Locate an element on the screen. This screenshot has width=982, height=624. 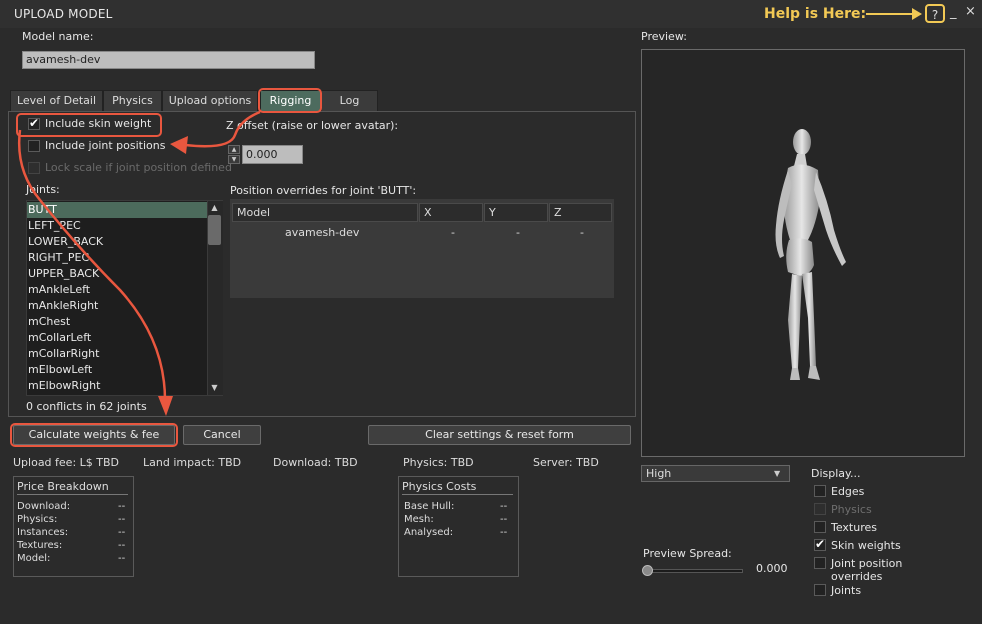
preview-spread-knob is located at coordinates (647, 570).